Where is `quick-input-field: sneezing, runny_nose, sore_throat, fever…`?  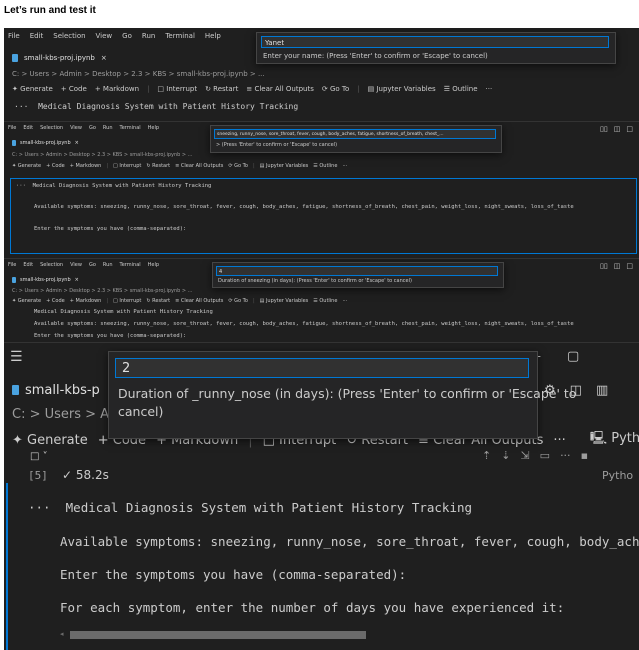
quick-input-field: sneezing, runny_nose, sore_throat, fever… is located at coordinates (355, 134).